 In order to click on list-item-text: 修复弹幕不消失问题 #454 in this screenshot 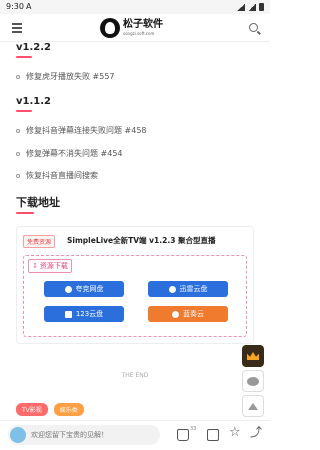, I will do `click(74, 153)`.